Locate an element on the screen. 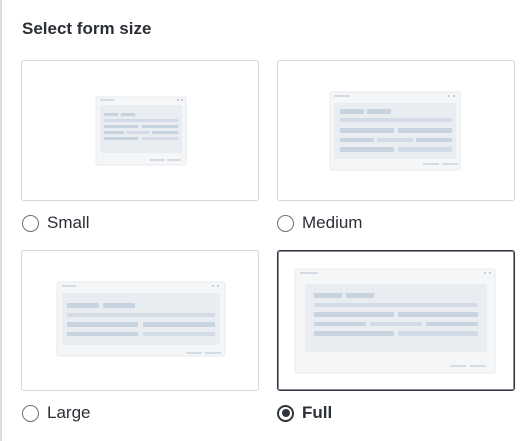 The width and height of the screenshot is (532, 441). size-card-large is located at coordinates (140, 320).